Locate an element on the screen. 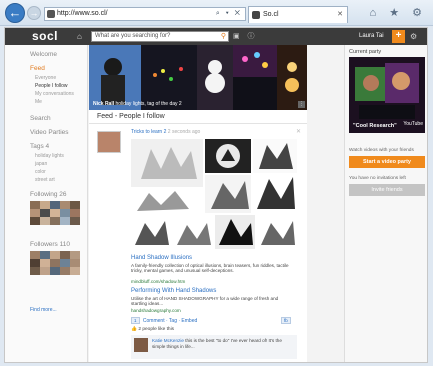  invite-friends-button: Invite friends is located at coordinates (387, 190).